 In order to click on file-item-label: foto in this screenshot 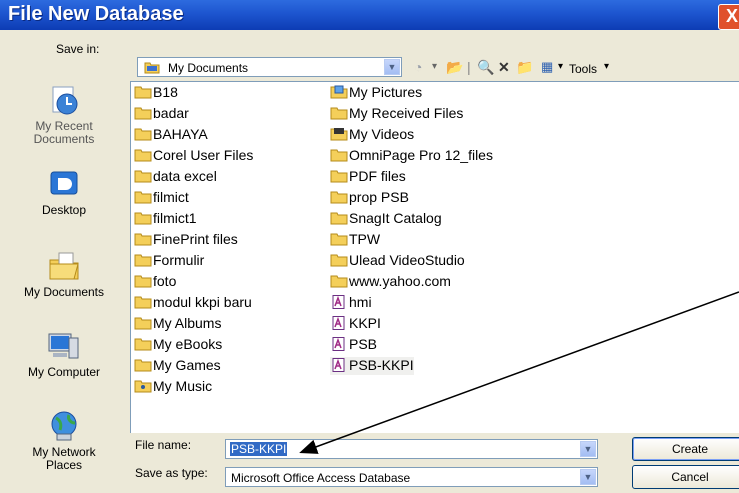, I will do `click(165, 281)`.